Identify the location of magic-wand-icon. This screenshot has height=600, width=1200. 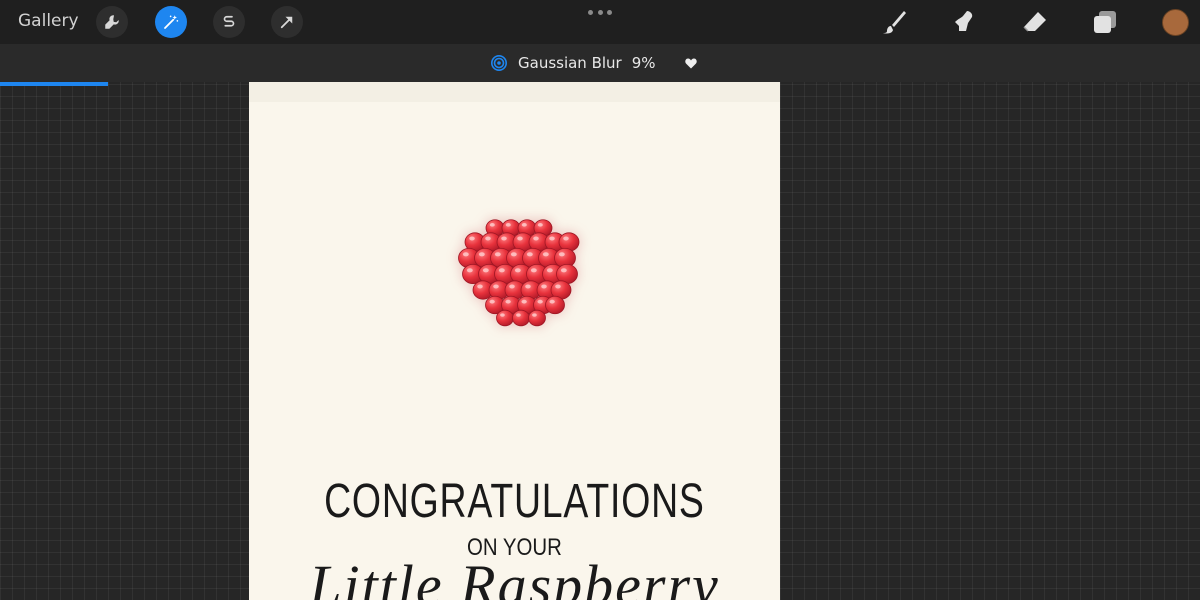
(171, 22).